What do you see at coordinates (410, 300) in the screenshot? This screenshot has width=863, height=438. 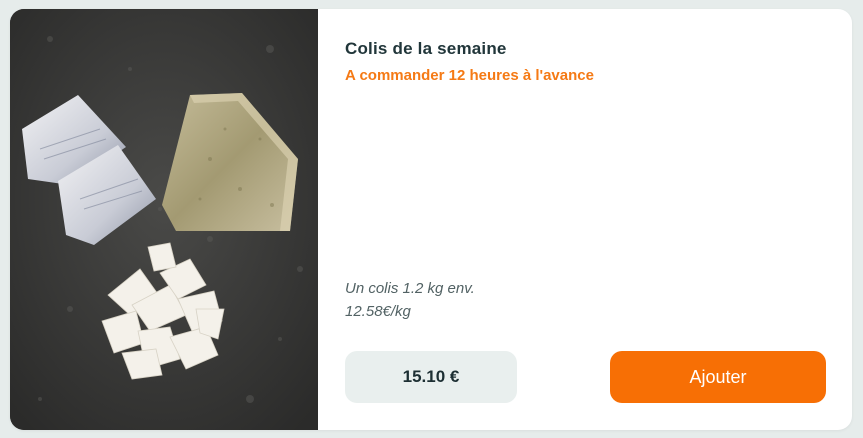 I see `product-description: Un colis 1.2 kg env. 12.58€/kg` at bounding box center [410, 300].